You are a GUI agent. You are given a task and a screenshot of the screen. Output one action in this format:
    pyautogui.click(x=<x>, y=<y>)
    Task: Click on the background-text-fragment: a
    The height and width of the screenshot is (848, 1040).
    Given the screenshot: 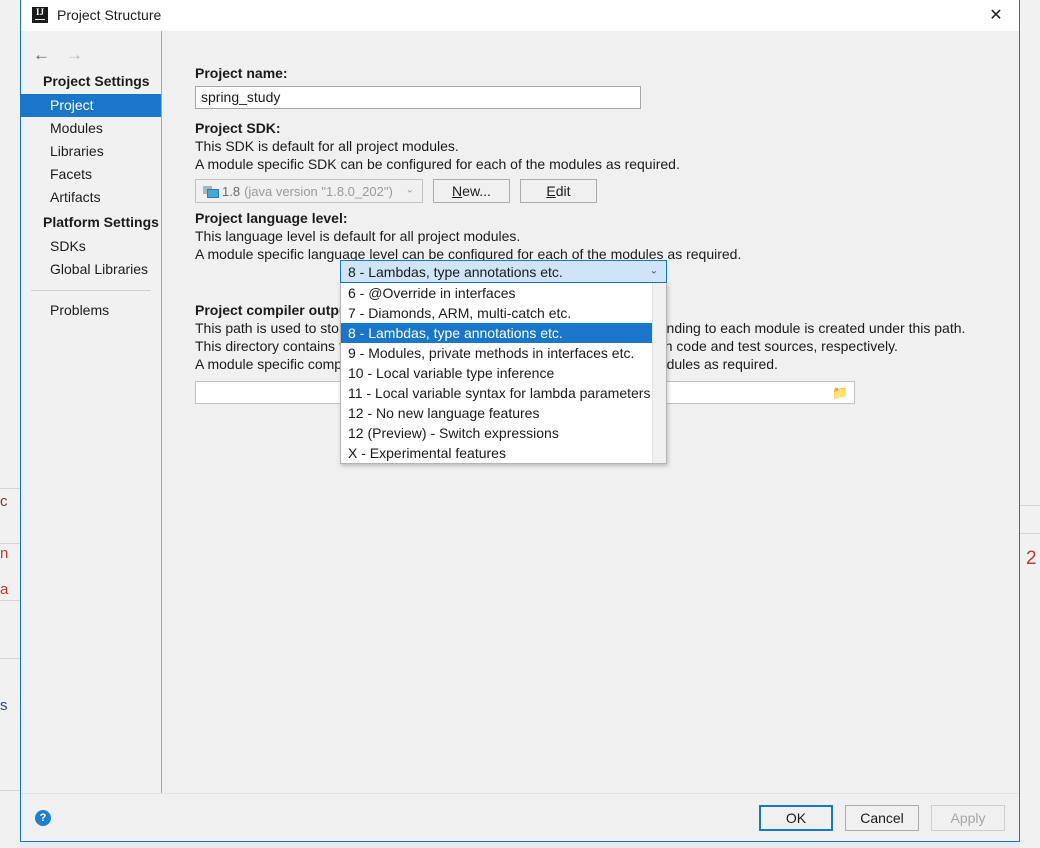 What is the action you would take?
    pyautogui.click(x=4, y=589)
    